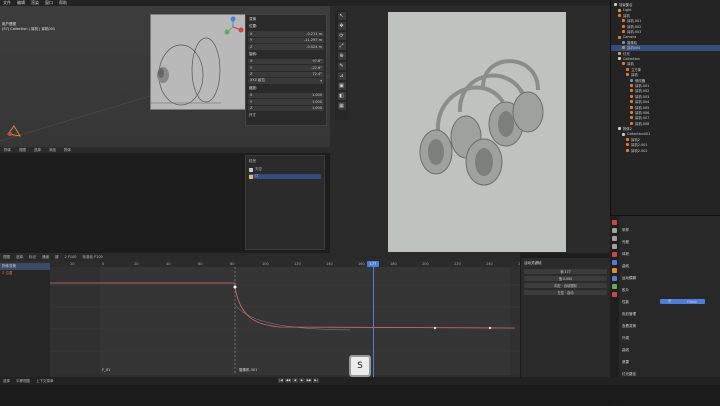  I want to click on view-layer-tab-icon, so click(614, 246).